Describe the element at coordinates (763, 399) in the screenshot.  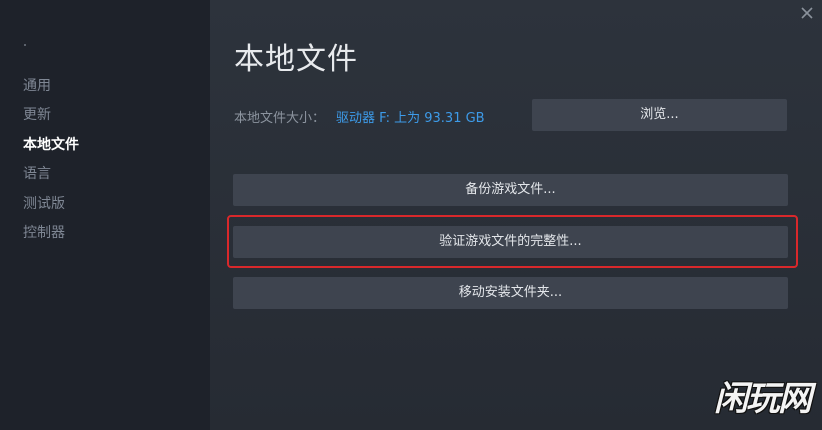
I see `watermark-logo: 闲玩网` at that location.